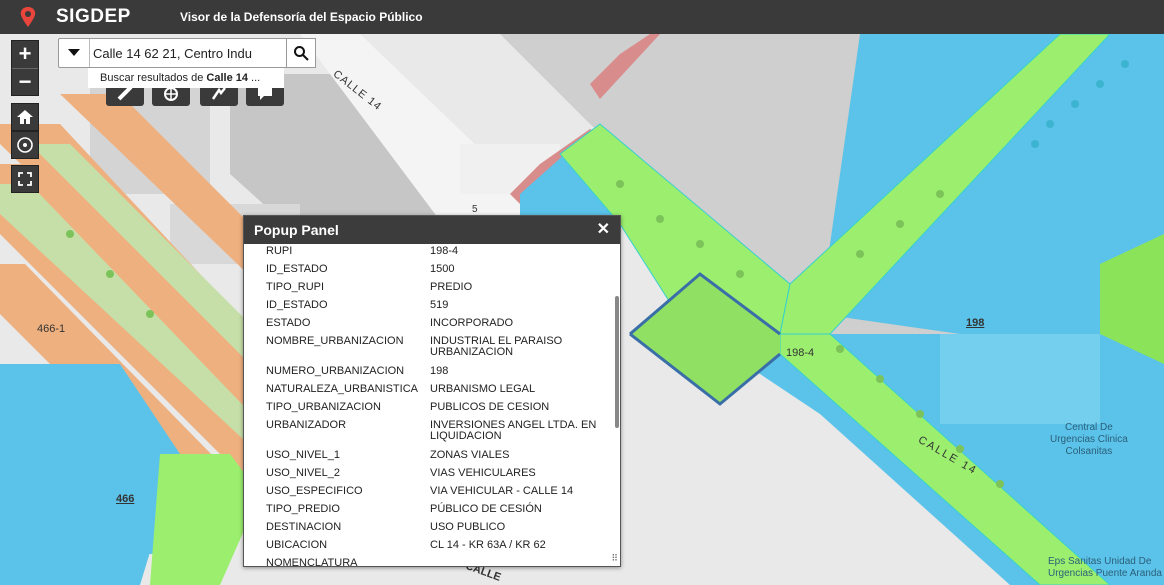 Image resolution: width=1164 pixels, height=585 pixels. I want to click on attribute-row: USO_NIVEL_1 ZONAS VIALES, so click(433, 459).